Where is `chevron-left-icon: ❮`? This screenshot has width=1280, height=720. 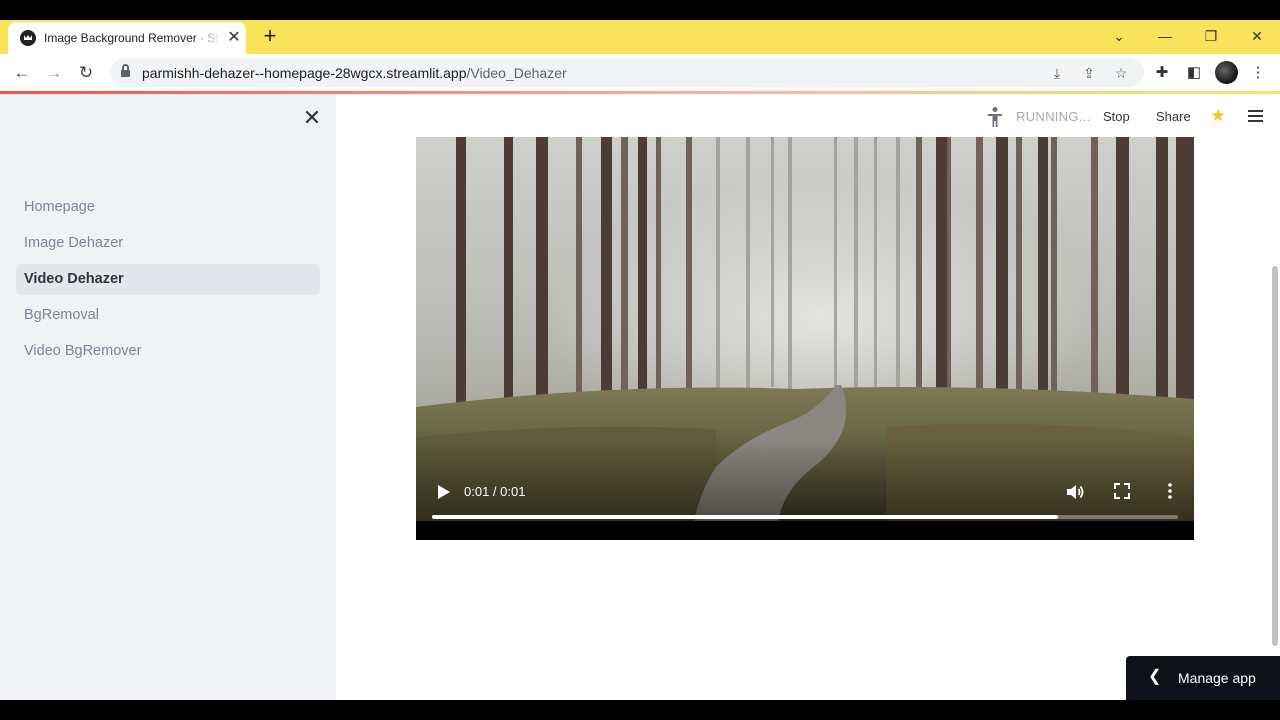 chevron-left-icon: ❮ is located at coordinates (1155, 676).